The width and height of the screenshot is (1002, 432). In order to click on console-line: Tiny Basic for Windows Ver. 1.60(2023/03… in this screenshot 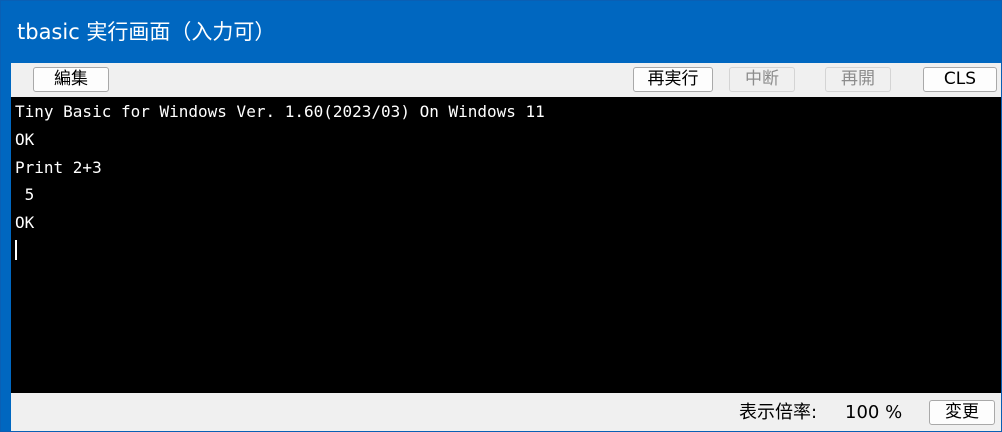, I will do `click(280, 111)`.